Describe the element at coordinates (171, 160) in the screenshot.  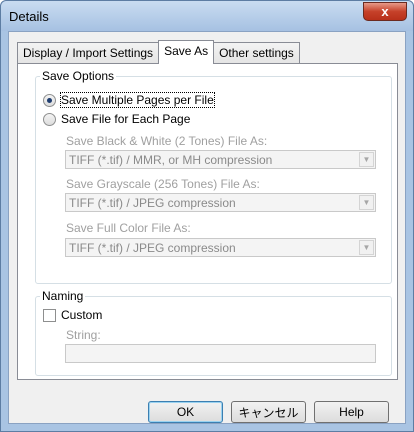
I see `bw-format-value: TIFF (*.tif) / MMR, or MH compression` at that location.